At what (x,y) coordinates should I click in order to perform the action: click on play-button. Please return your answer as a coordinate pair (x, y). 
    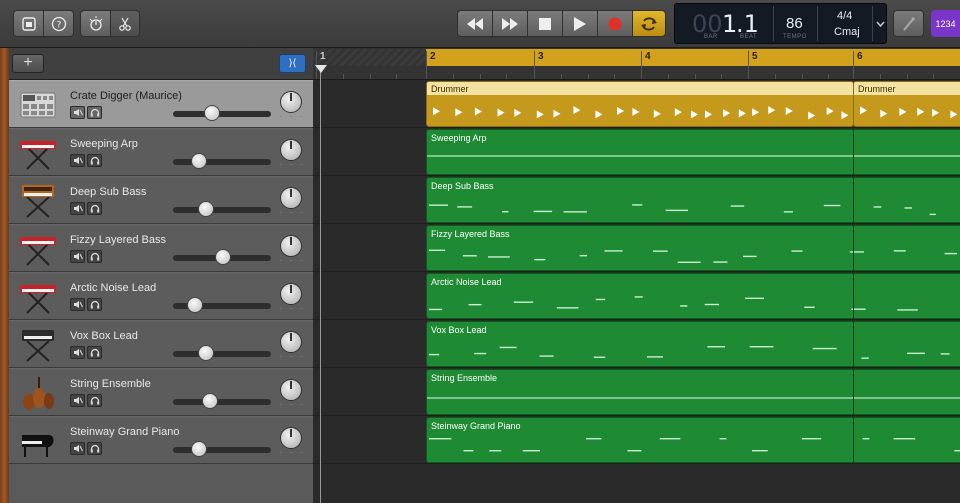
    Looking at the image, I should click on (580, 23).